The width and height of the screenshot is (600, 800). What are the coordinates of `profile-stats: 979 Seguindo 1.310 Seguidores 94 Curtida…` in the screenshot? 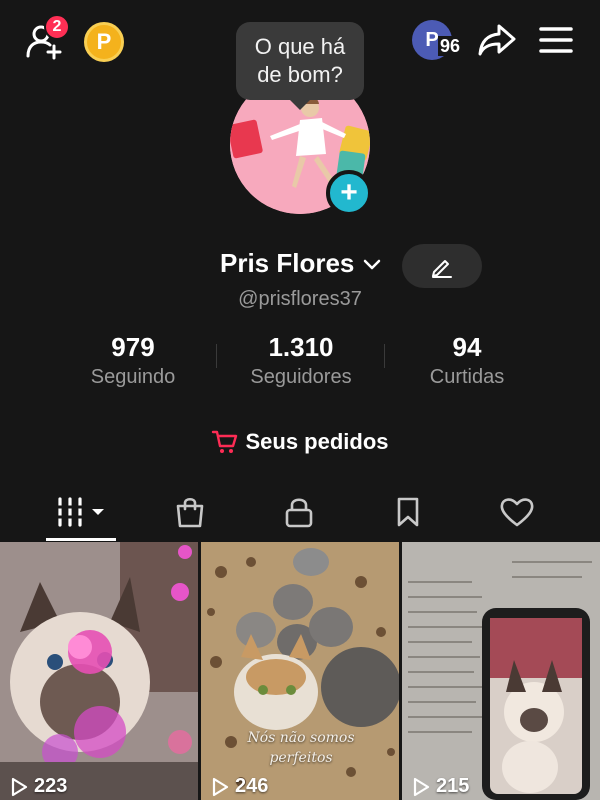 It's located at (300, 362).